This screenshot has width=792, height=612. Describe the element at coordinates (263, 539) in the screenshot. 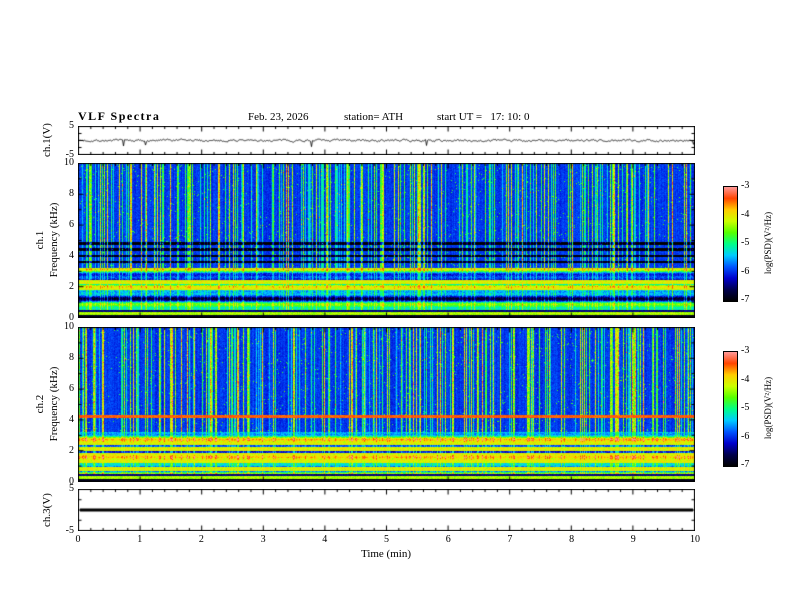

I see `x-tick-label: 3` at that location.